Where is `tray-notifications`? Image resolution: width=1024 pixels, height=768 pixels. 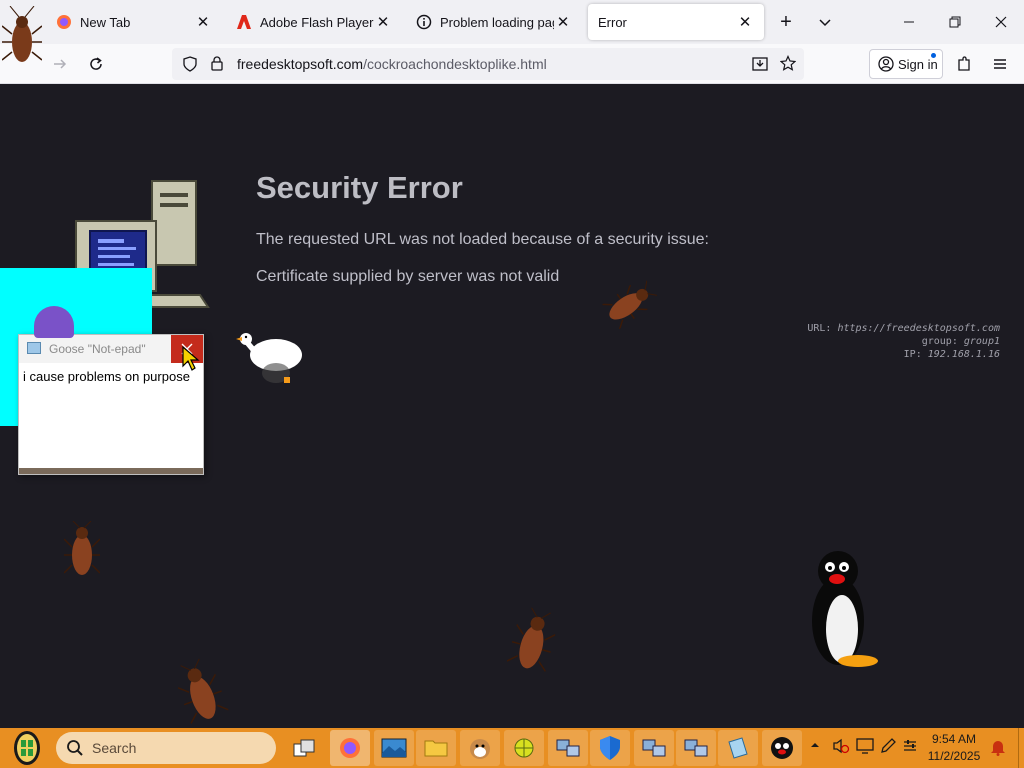 tray-notifications is located at coordinates (998, 748).